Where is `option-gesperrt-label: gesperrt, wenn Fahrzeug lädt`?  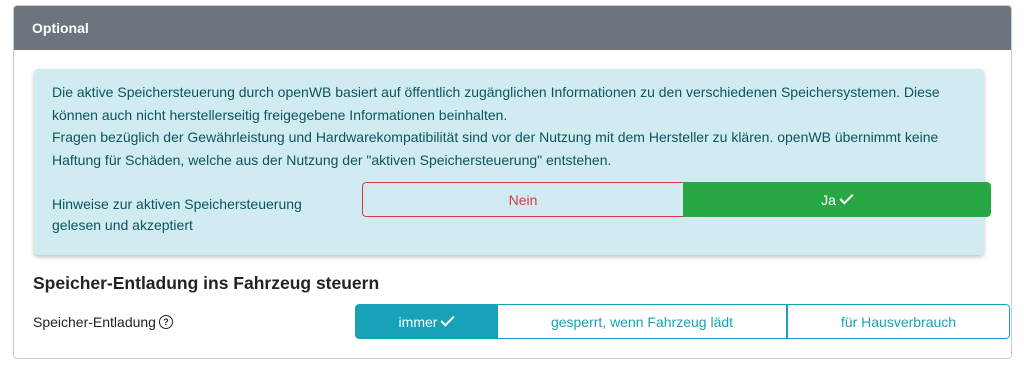
option-gesperrt-label: gesperrt, wenn Fahrzeug lädt is located at coordinates (642, 321).